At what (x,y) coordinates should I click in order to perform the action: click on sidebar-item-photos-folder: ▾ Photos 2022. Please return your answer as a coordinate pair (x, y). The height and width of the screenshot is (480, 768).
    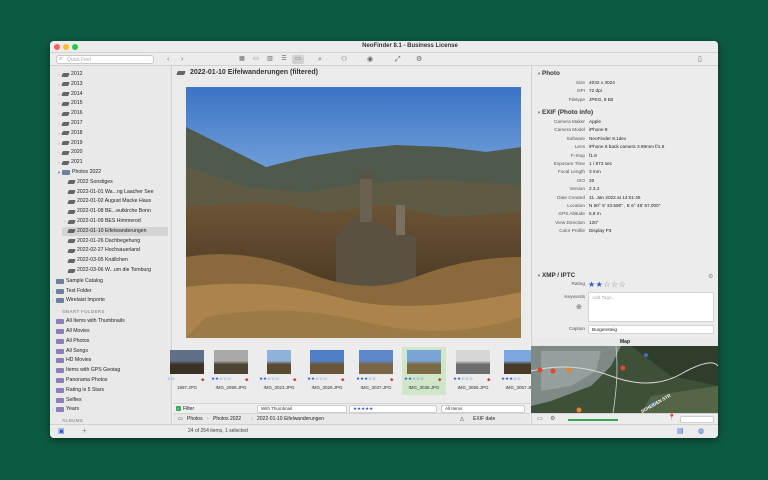
    Looking at the image, I should click on (112, 172).